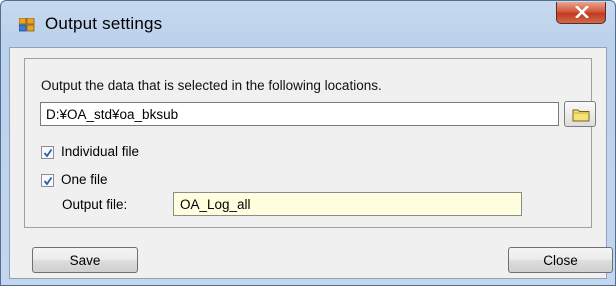 This screenshot has height=286, width=616. I want to click on close-x-icon, so click(582, 12).